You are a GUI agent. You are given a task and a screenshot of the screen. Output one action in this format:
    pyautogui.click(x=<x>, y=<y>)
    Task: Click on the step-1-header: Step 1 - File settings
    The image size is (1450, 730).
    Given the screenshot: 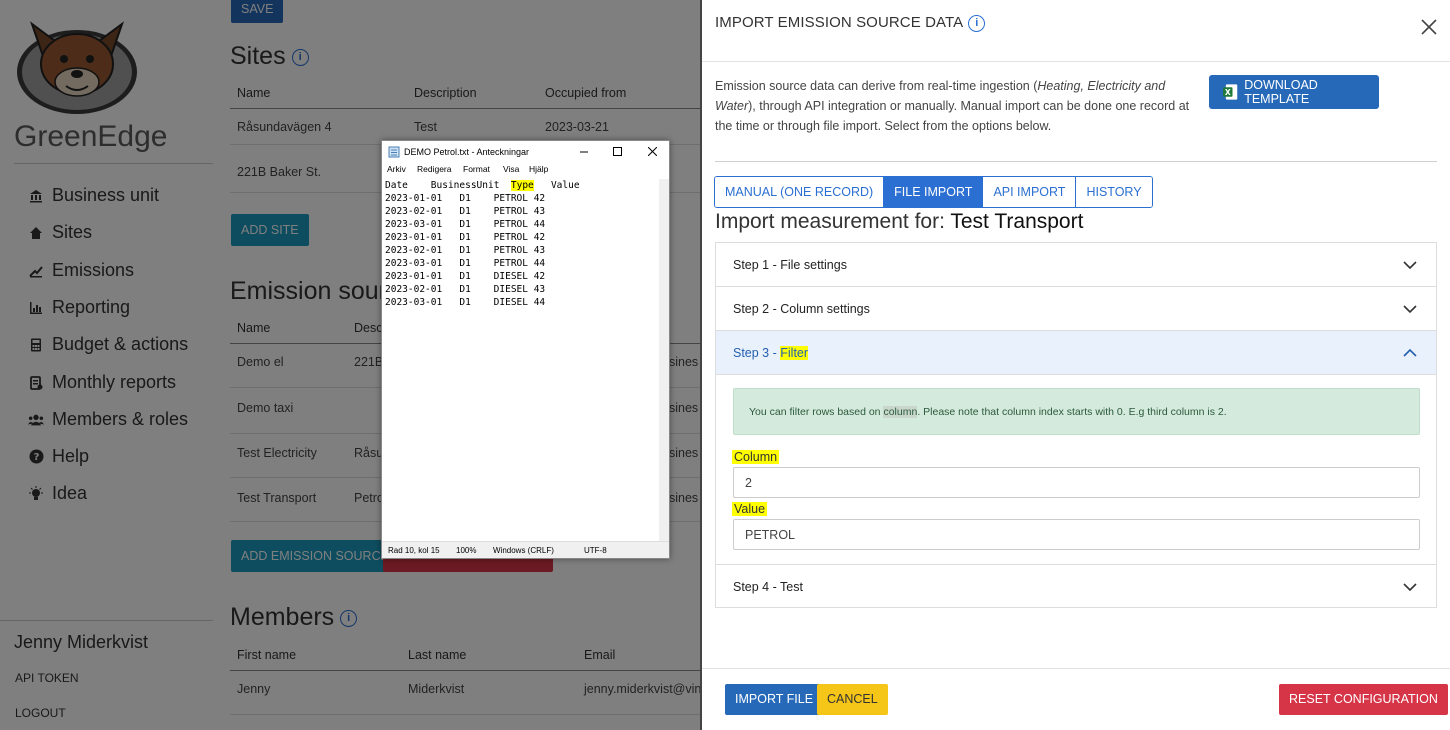 What is the action you would take?
    pyautogui.click(x=1076, y=265)
    